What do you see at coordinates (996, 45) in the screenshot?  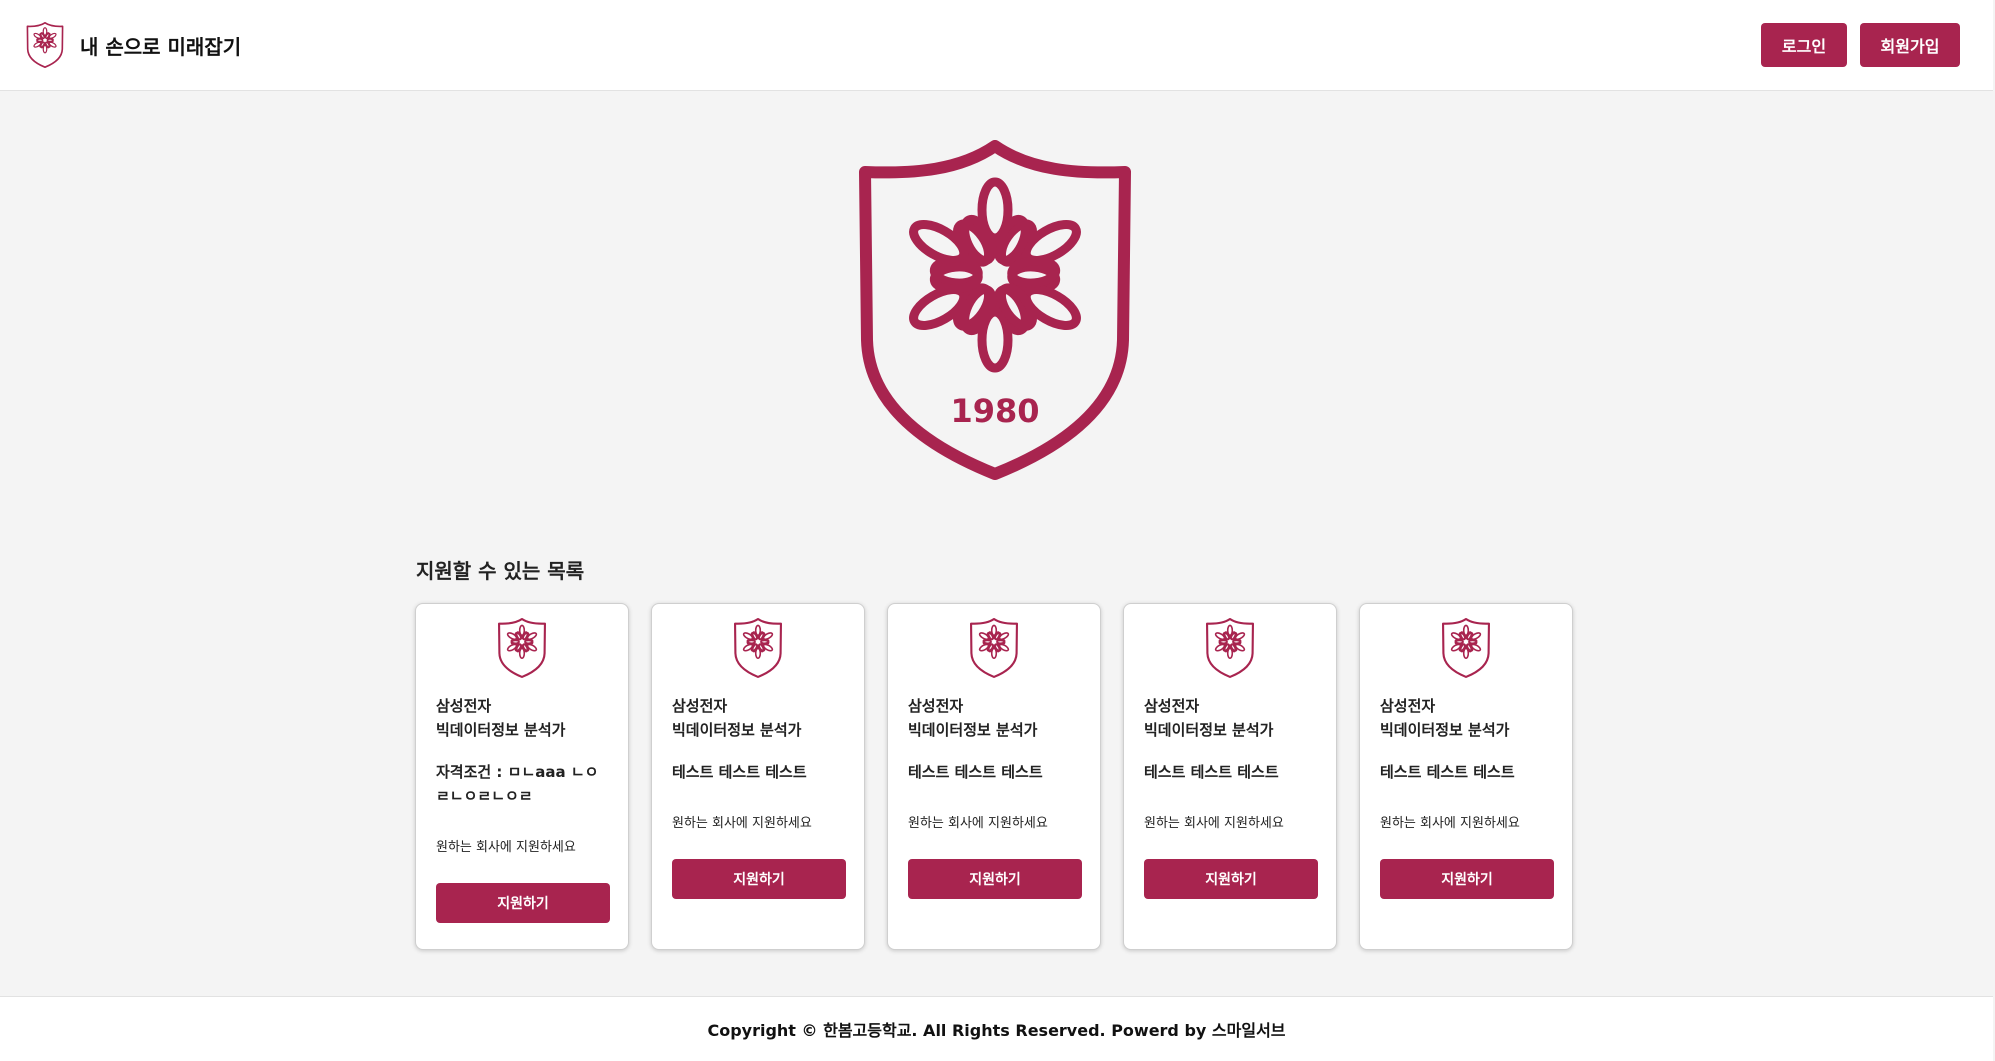 I see `top-header: 내 손으로 미래잡기 로그인 회원가입` at bounding box center [996, 45].